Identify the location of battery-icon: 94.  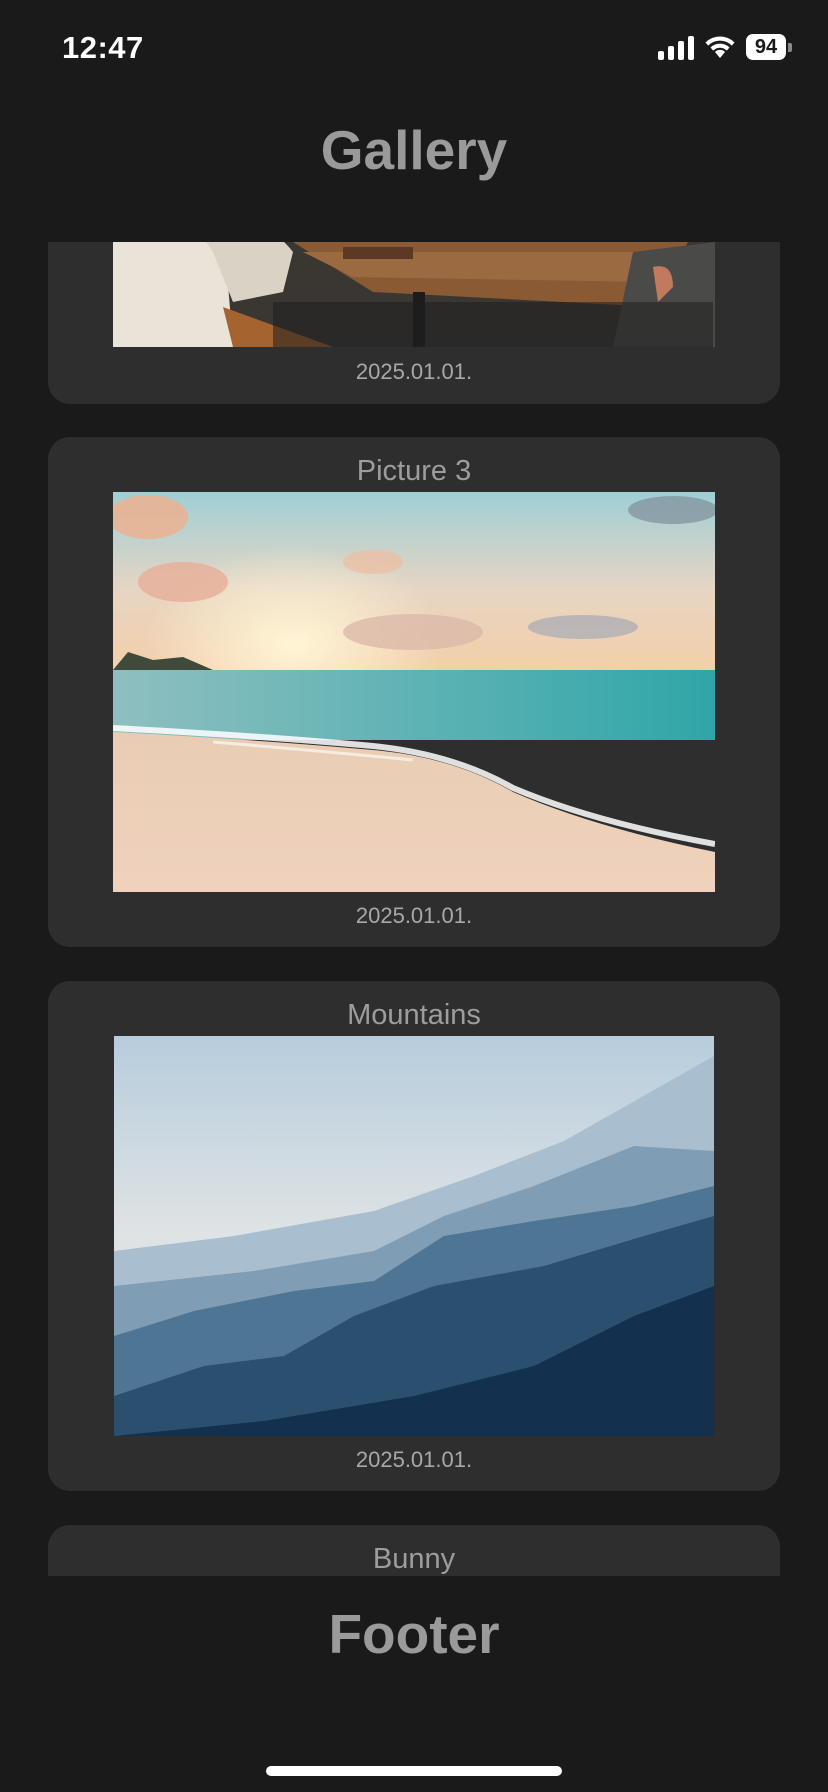
(769, 47).